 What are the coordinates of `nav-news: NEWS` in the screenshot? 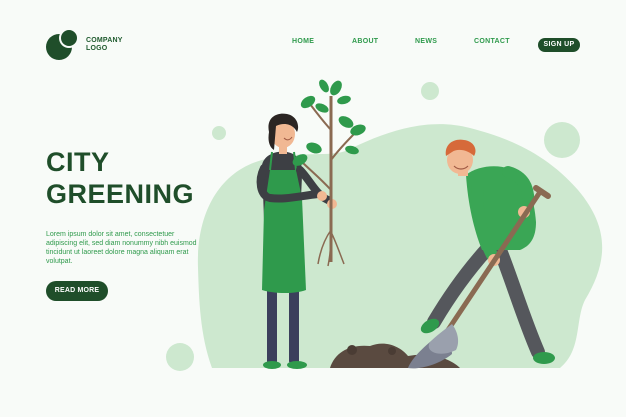 It's located at (426, 41).